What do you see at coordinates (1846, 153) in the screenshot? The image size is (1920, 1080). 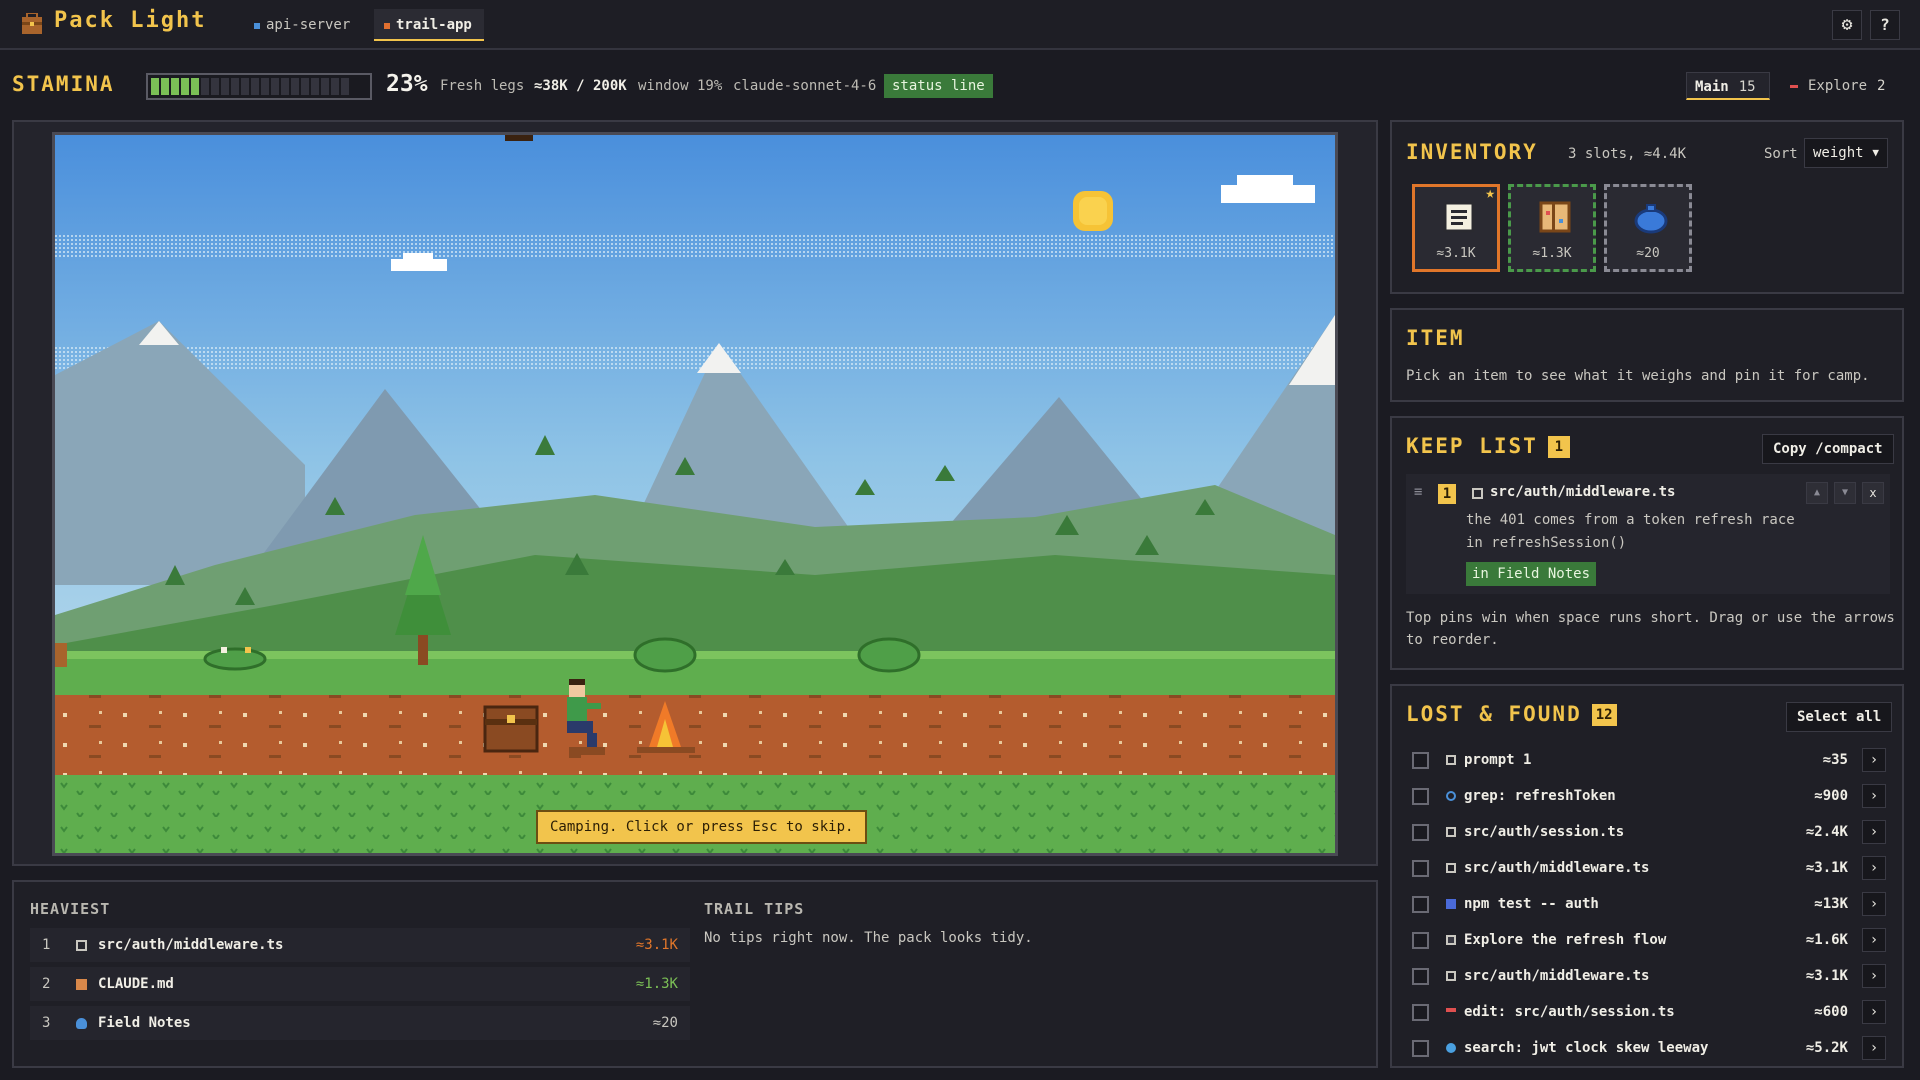 I see `sort-select: weight ▼` at bounding box center [1846, 153].